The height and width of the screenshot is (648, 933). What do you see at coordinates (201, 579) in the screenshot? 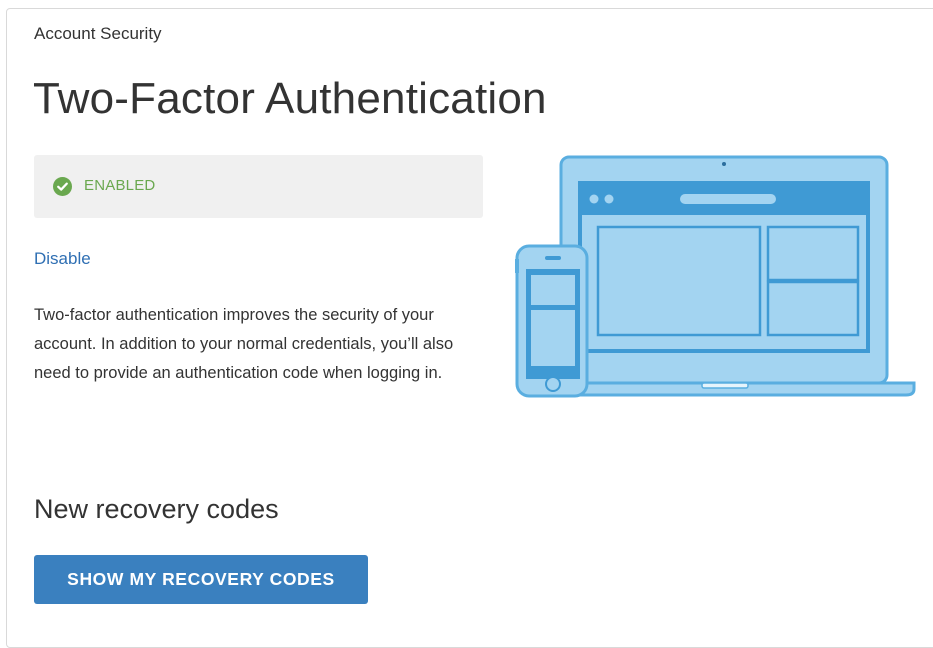
I see `show-recovery-codes-button: SHOW MY RECOVERY CODES` at bounding box center [201, 579].